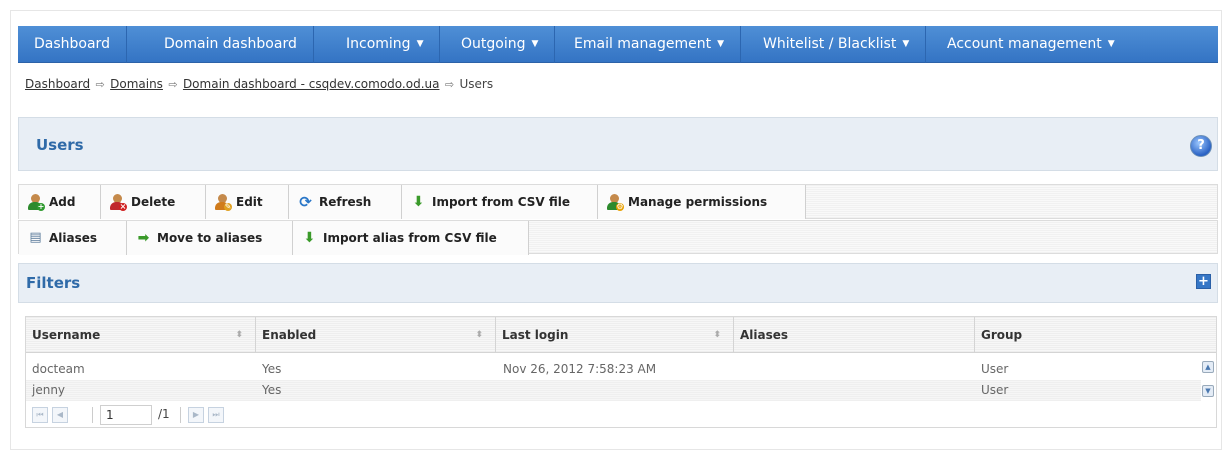 This screenshot has height=455, width=1229. I want to click on nav-outgoing: Outgoing ▼, so click(500, 44).